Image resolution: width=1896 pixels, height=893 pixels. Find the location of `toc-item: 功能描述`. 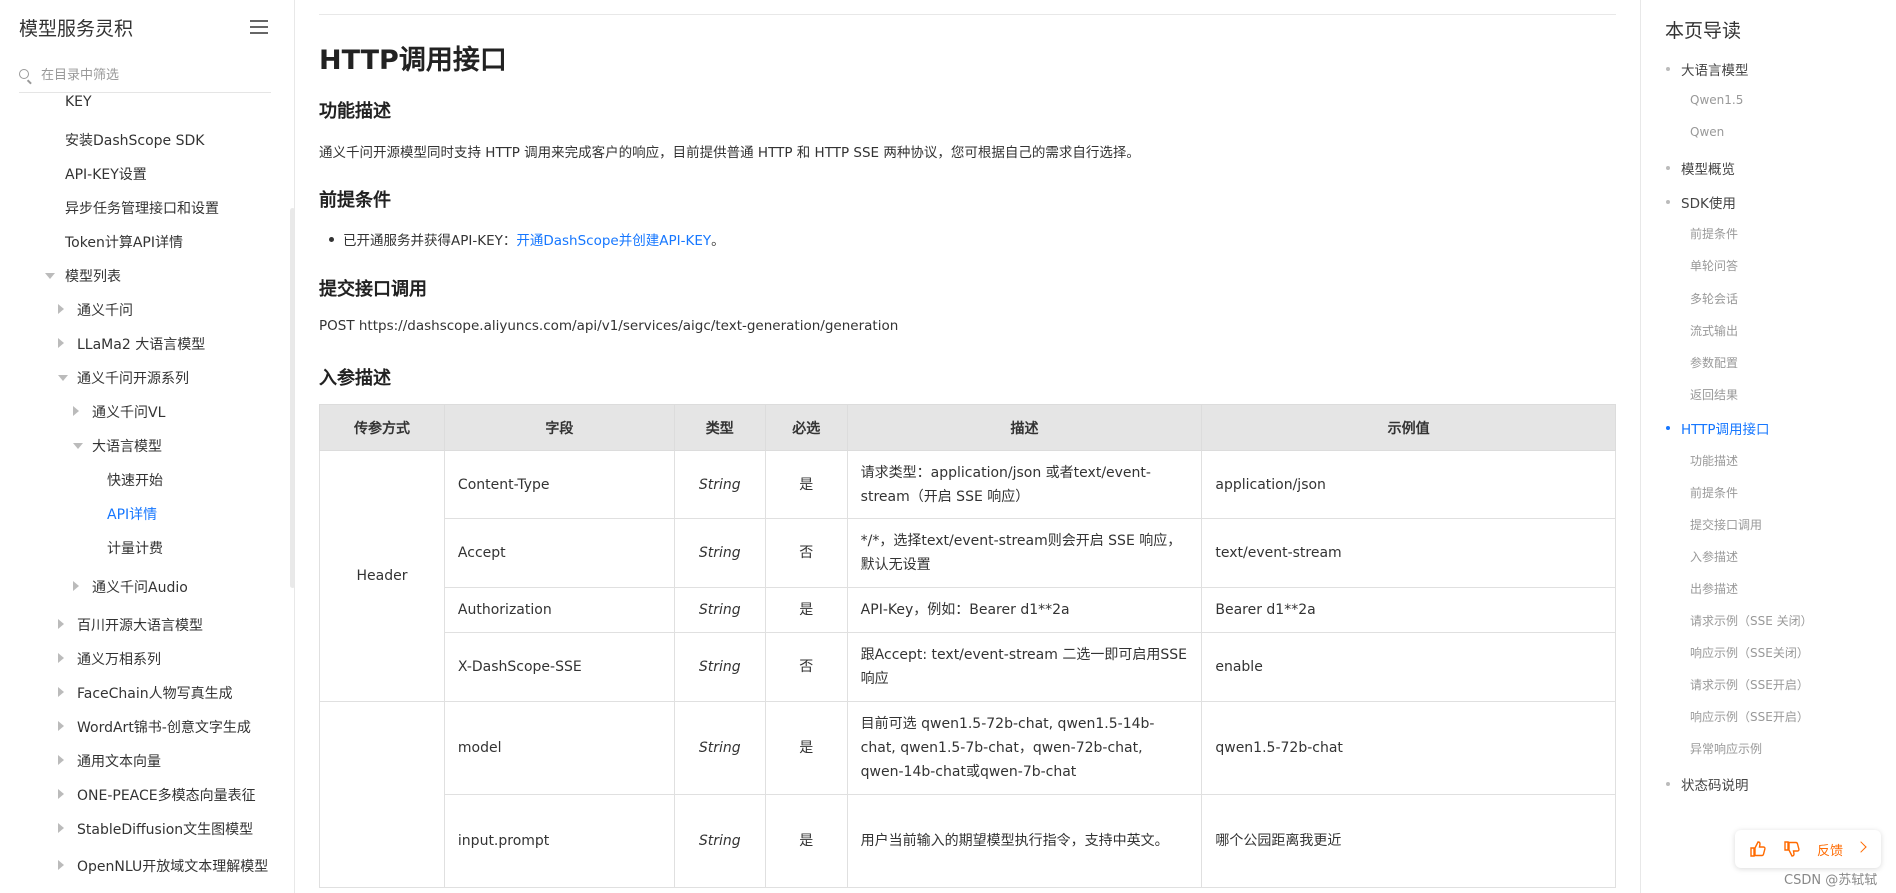

toc-item: 功能描述 is located at coordinates (1714, 460).